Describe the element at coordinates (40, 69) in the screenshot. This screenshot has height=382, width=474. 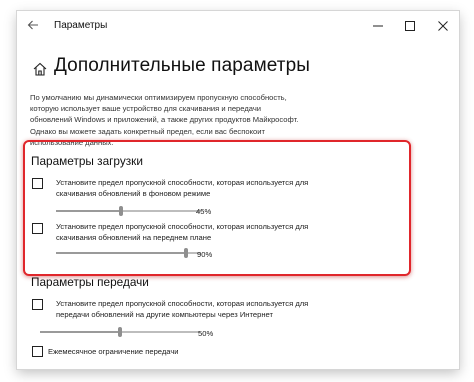
I see `home-icon` at that location.